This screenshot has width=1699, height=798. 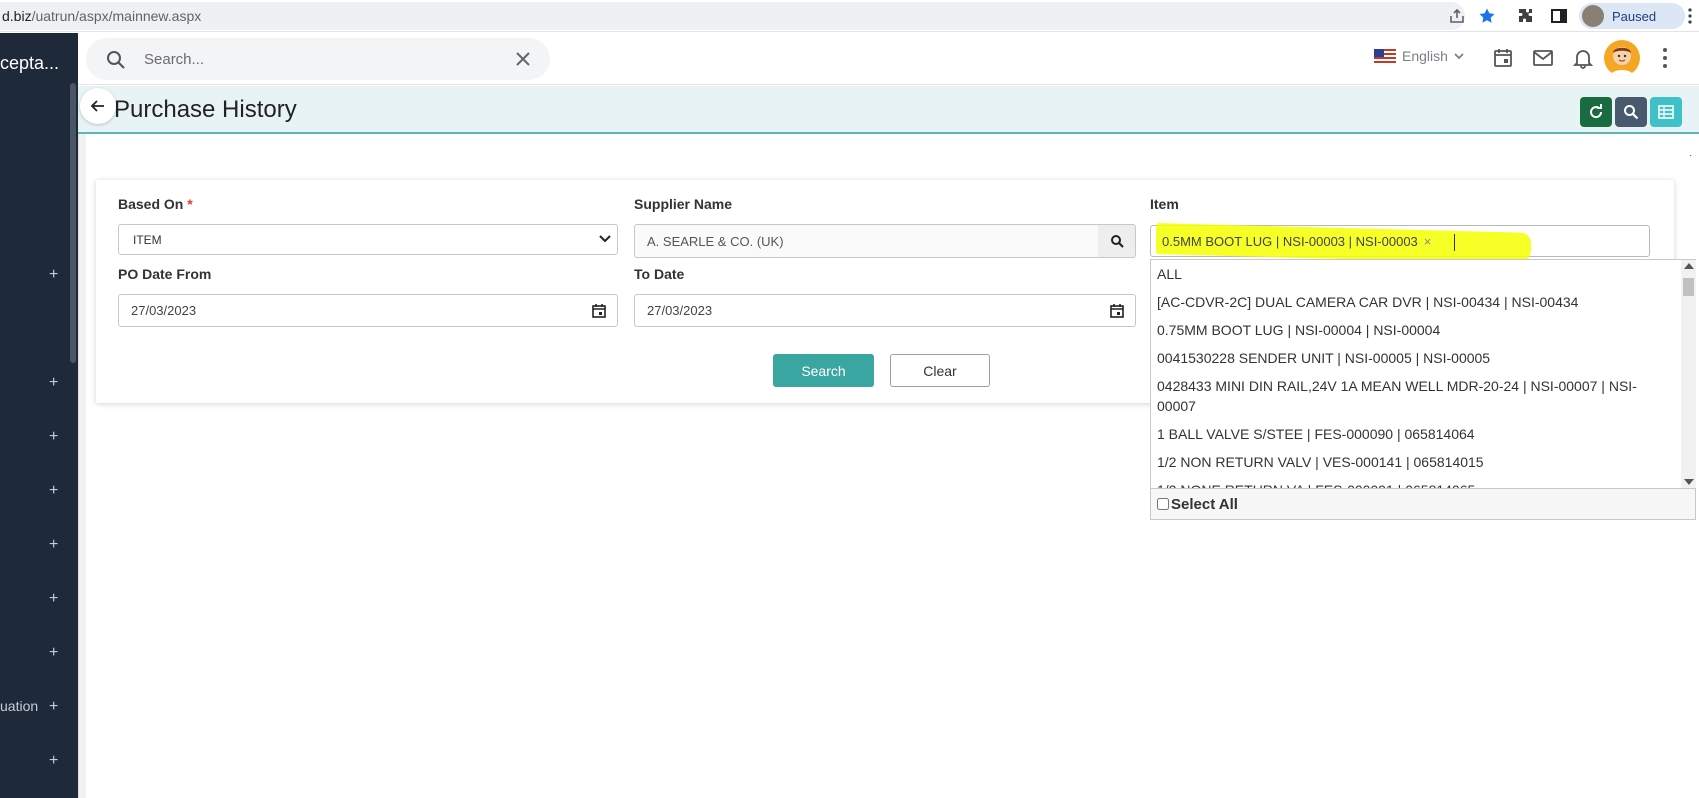 What do you see at coordinates (164, 310) in the screenshot?
I see `po-date-from-value: 27/03/2023` at bounding box center [164, 310].